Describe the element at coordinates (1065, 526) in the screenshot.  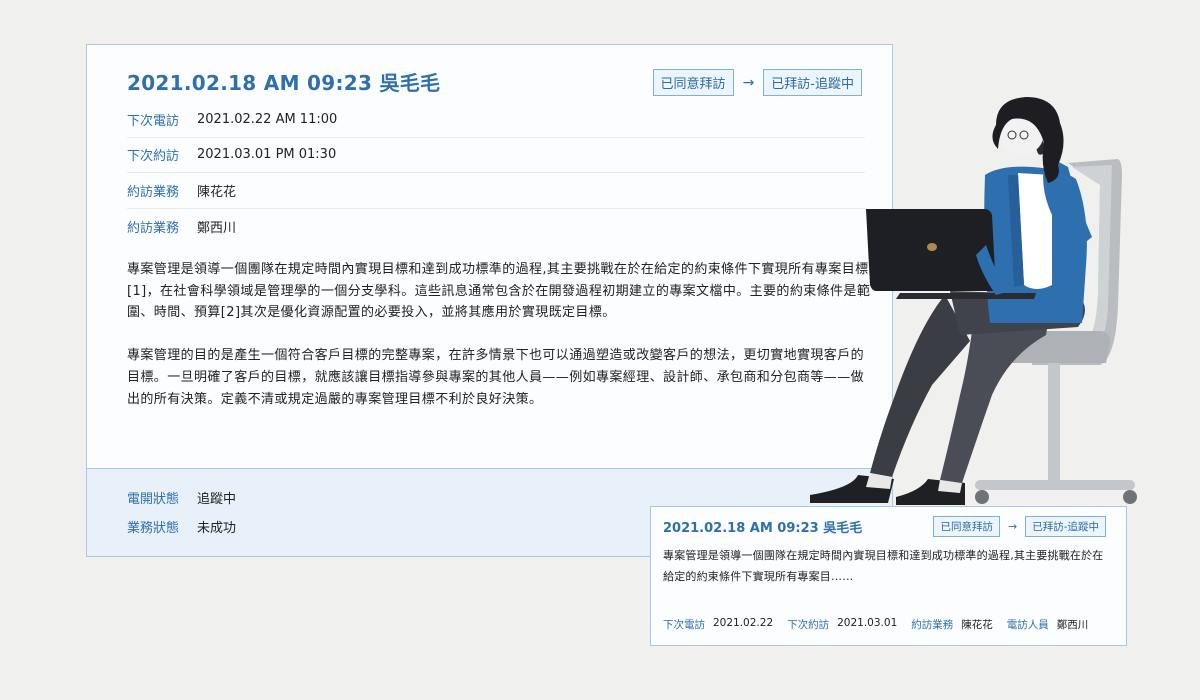
I see `summary-status-to-badge: 已拜訪-追蹤中` at that location.